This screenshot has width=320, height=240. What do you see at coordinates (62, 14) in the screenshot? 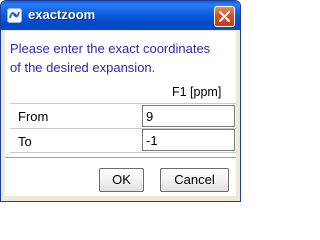
I see `window-title: exactzoom` at bounding box center [62, 14].